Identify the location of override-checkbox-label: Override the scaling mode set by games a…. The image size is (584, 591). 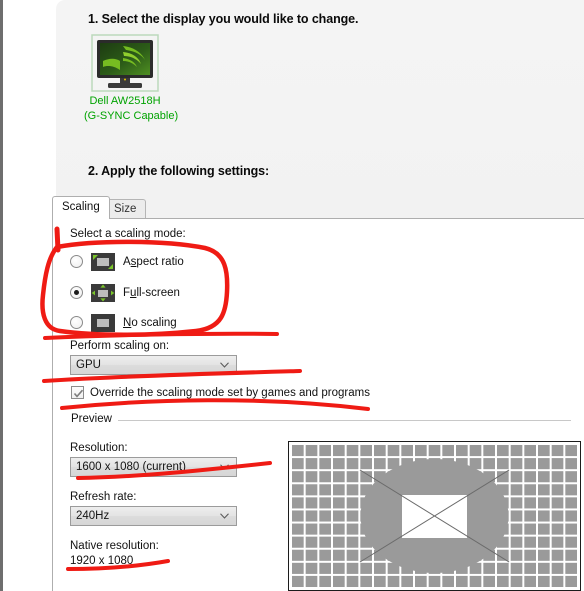
(230, 392).